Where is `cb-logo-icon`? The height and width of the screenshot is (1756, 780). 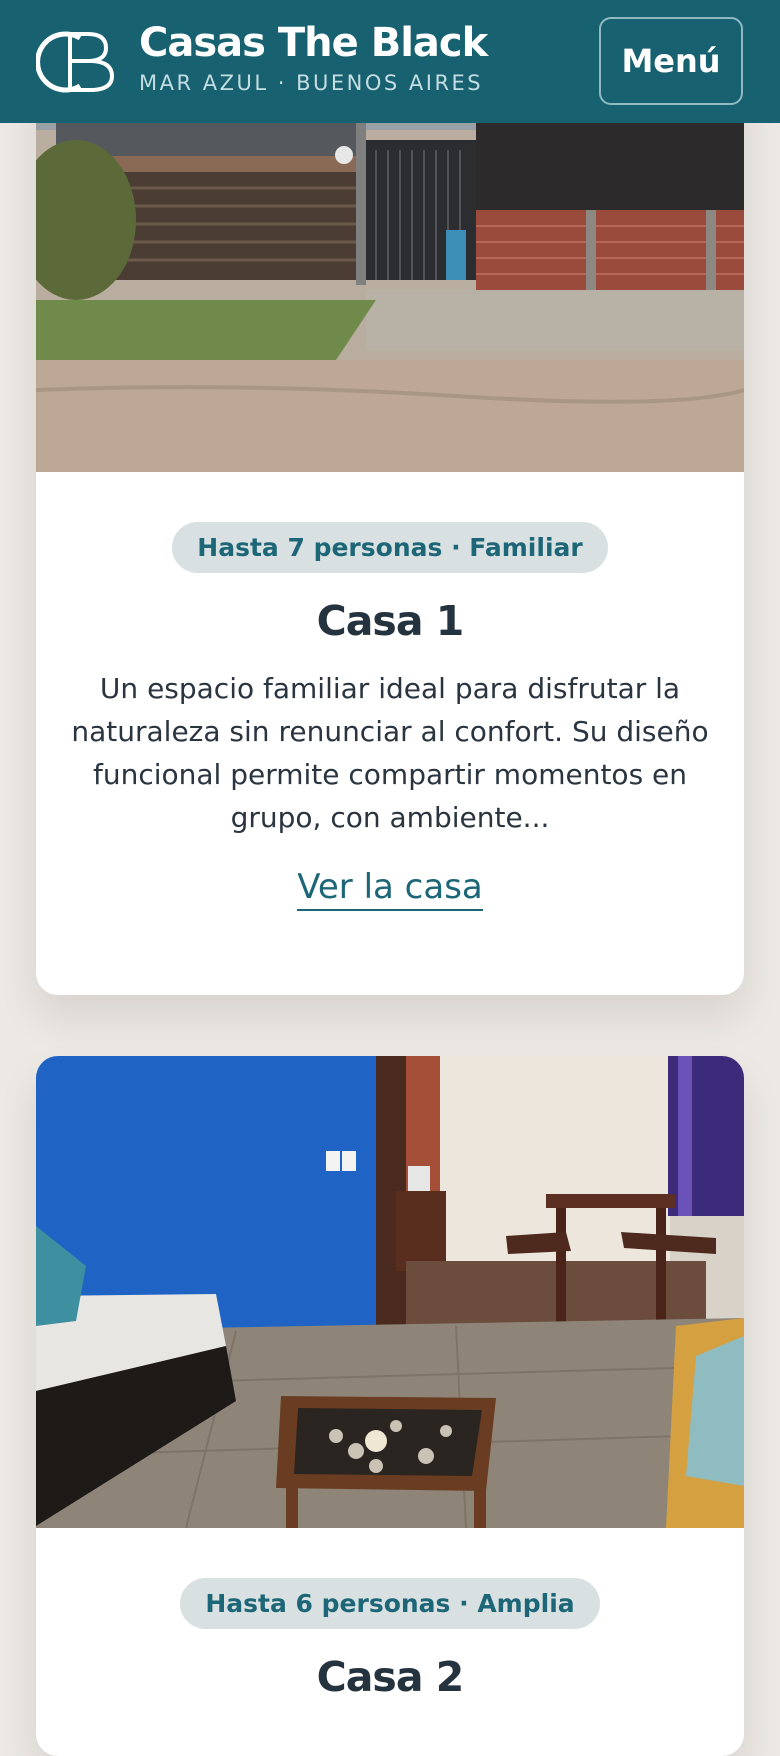 cb-logo-icon is located at coordinates (78, 62).